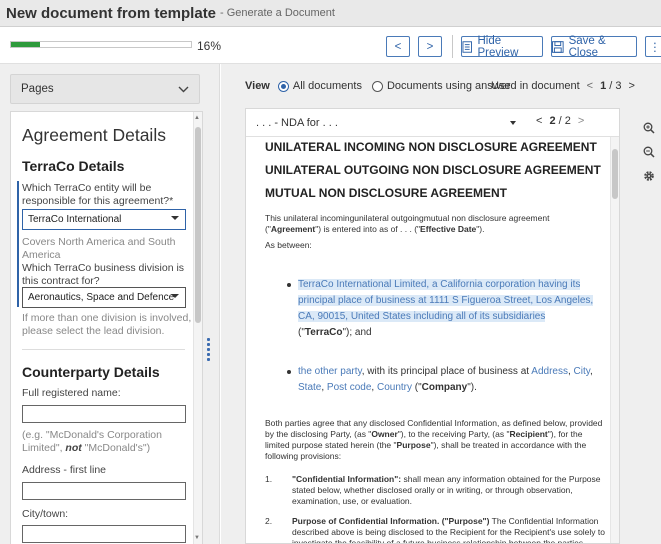  Describe the element at coordinates (309, 387) in the screenshot. I see `doc-field-state: State` at that location.